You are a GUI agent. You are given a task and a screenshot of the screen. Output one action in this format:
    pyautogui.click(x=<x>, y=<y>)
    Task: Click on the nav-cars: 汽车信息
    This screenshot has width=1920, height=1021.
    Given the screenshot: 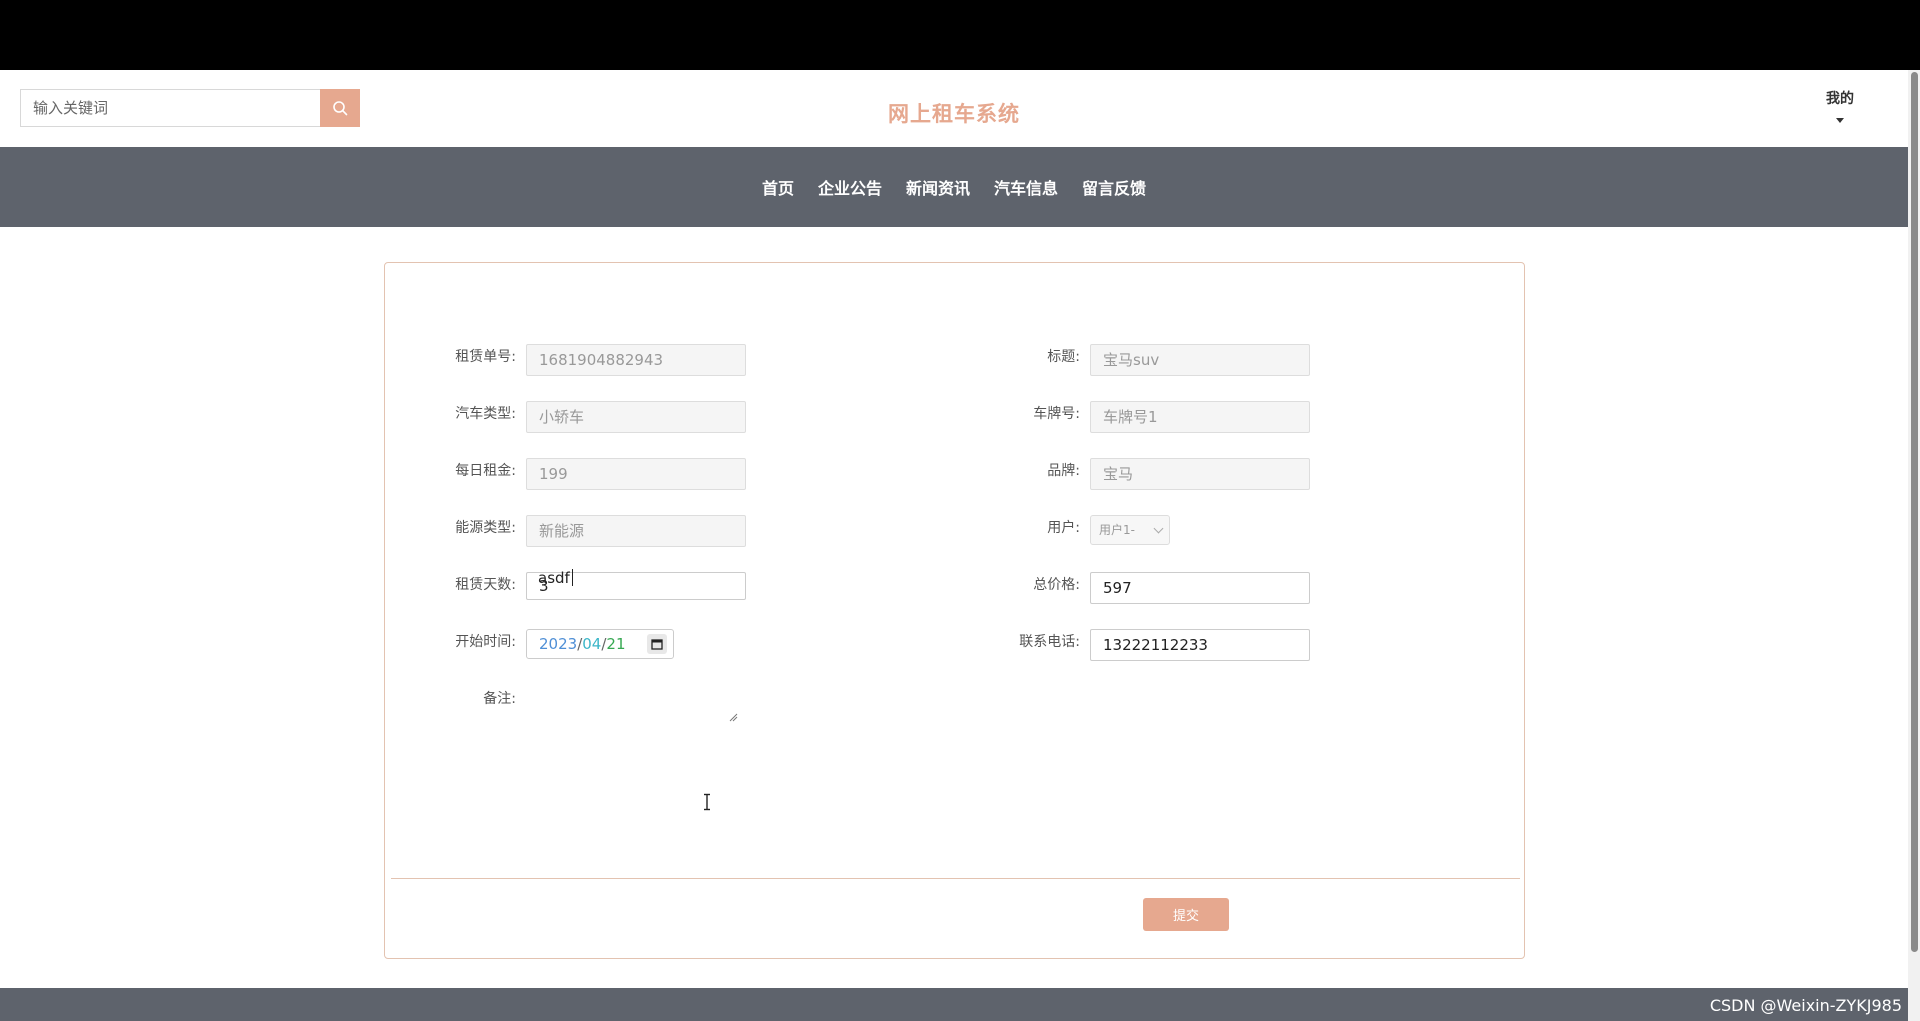 What is the action you would take?
    pyautogui.click(x=1026, y=187)
    